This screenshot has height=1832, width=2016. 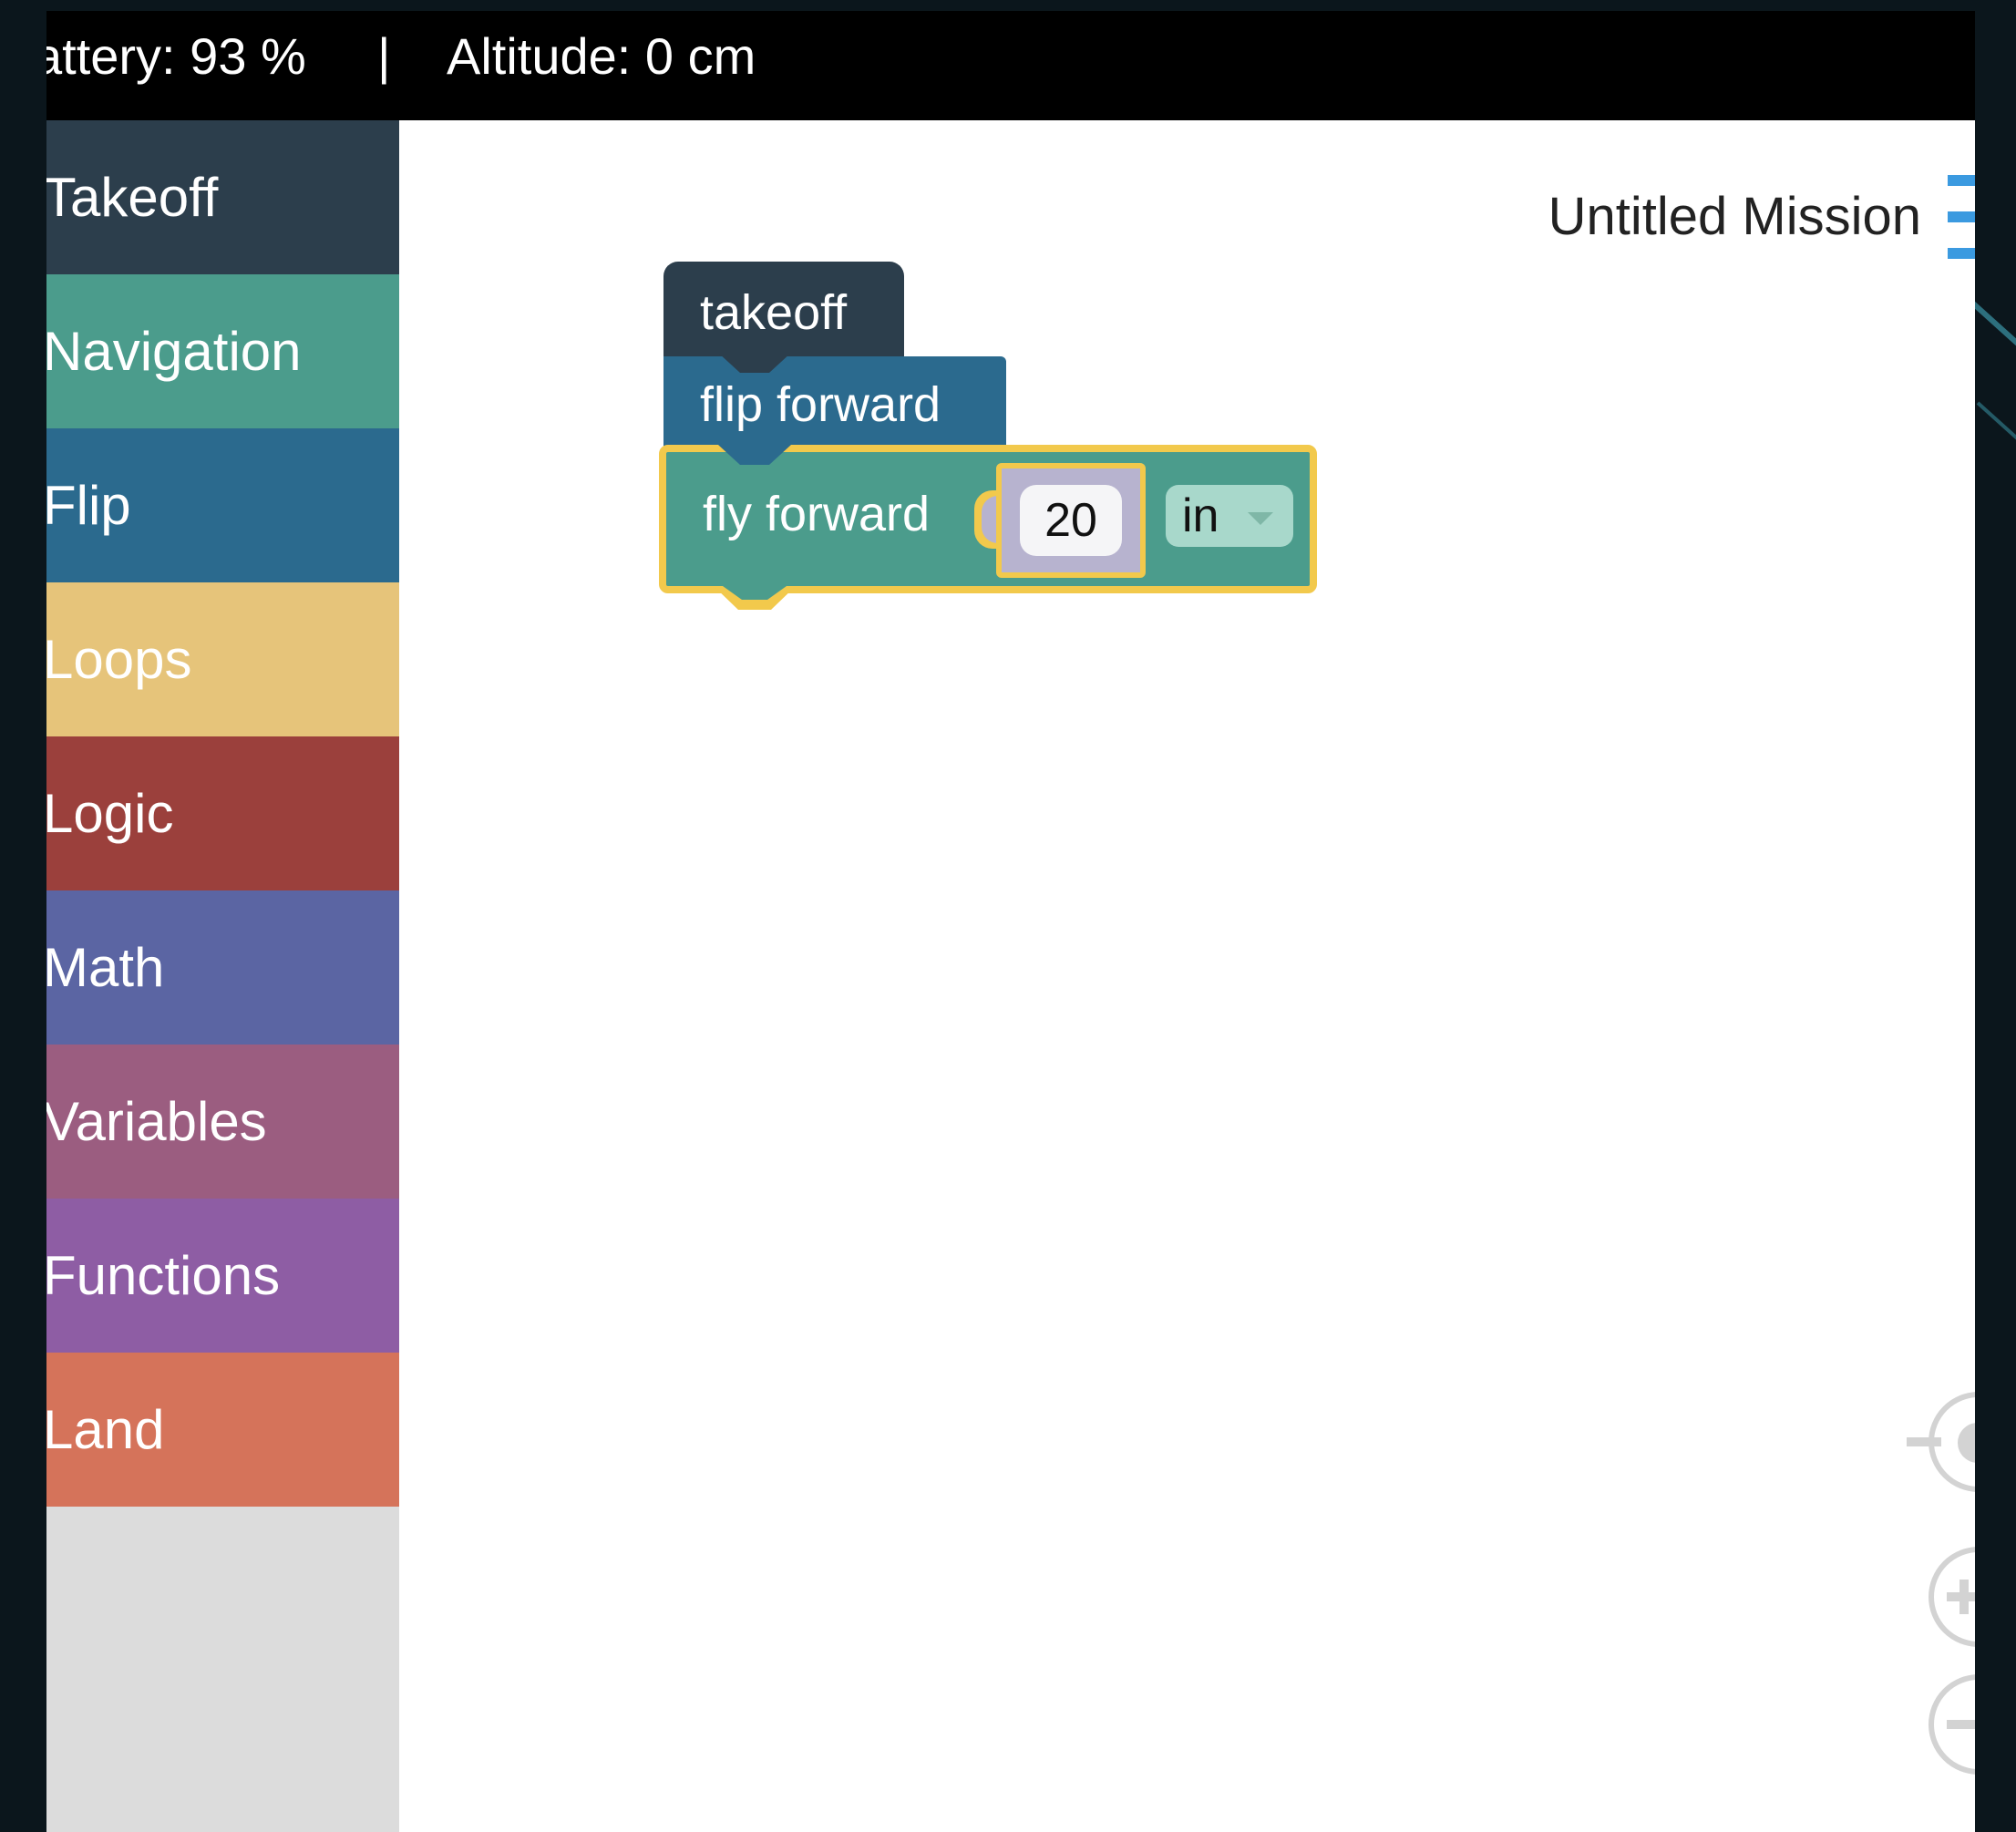 I want to click on zoom-in-icon, so click(x=1952, y=1597).